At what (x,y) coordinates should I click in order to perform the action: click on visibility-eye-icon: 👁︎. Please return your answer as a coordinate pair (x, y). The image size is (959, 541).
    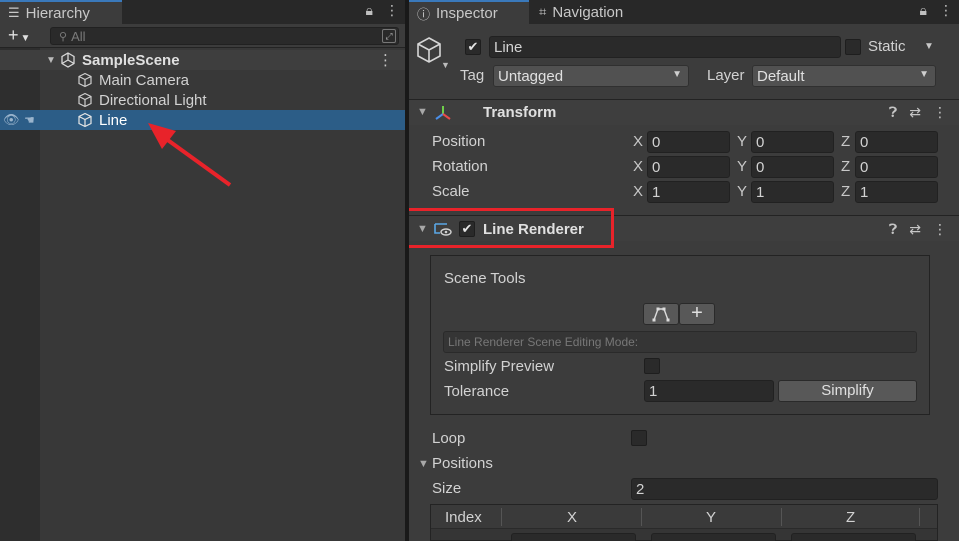
    Looking at the image, I should click on (11, 120).